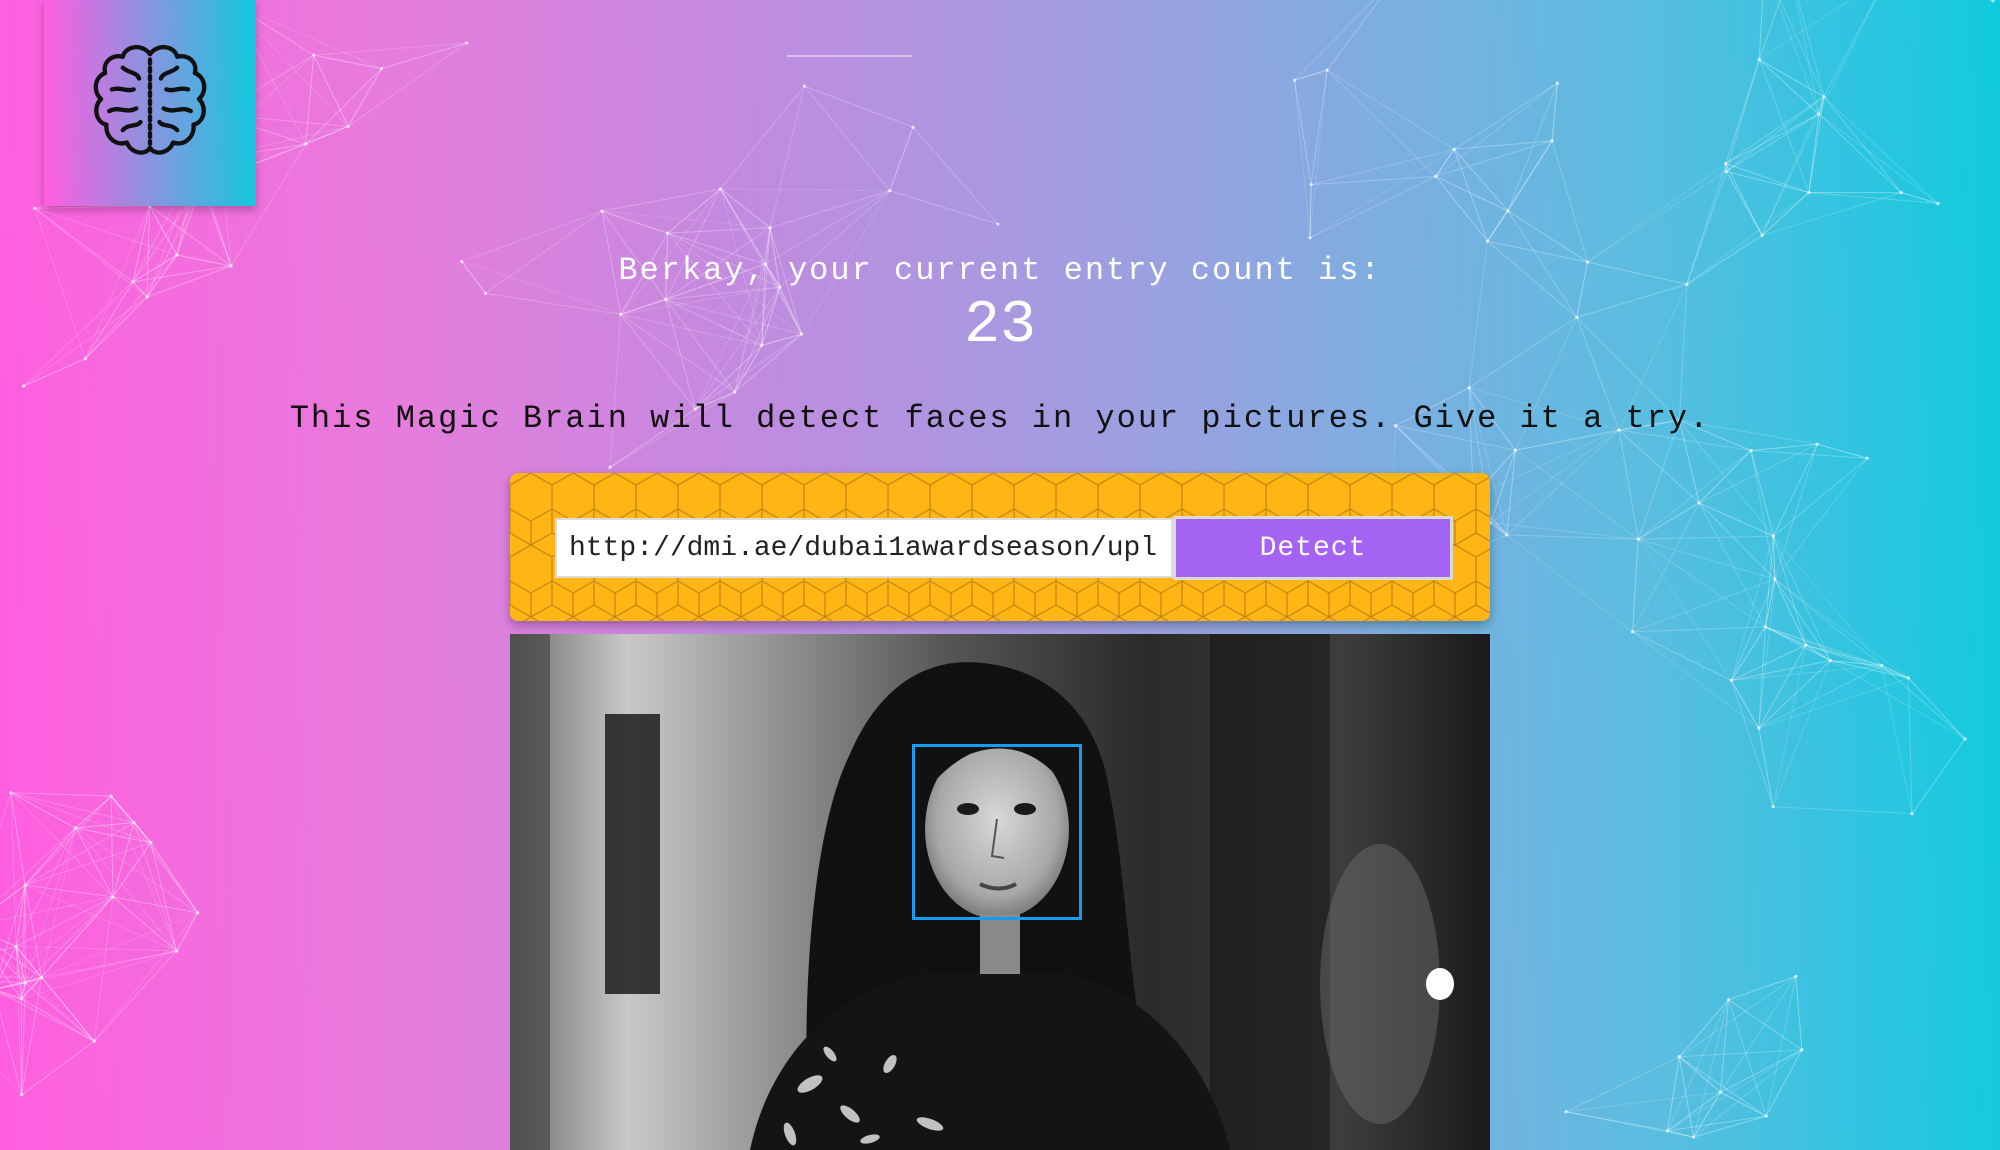  I want to click on logo-card, so click(150, 103).